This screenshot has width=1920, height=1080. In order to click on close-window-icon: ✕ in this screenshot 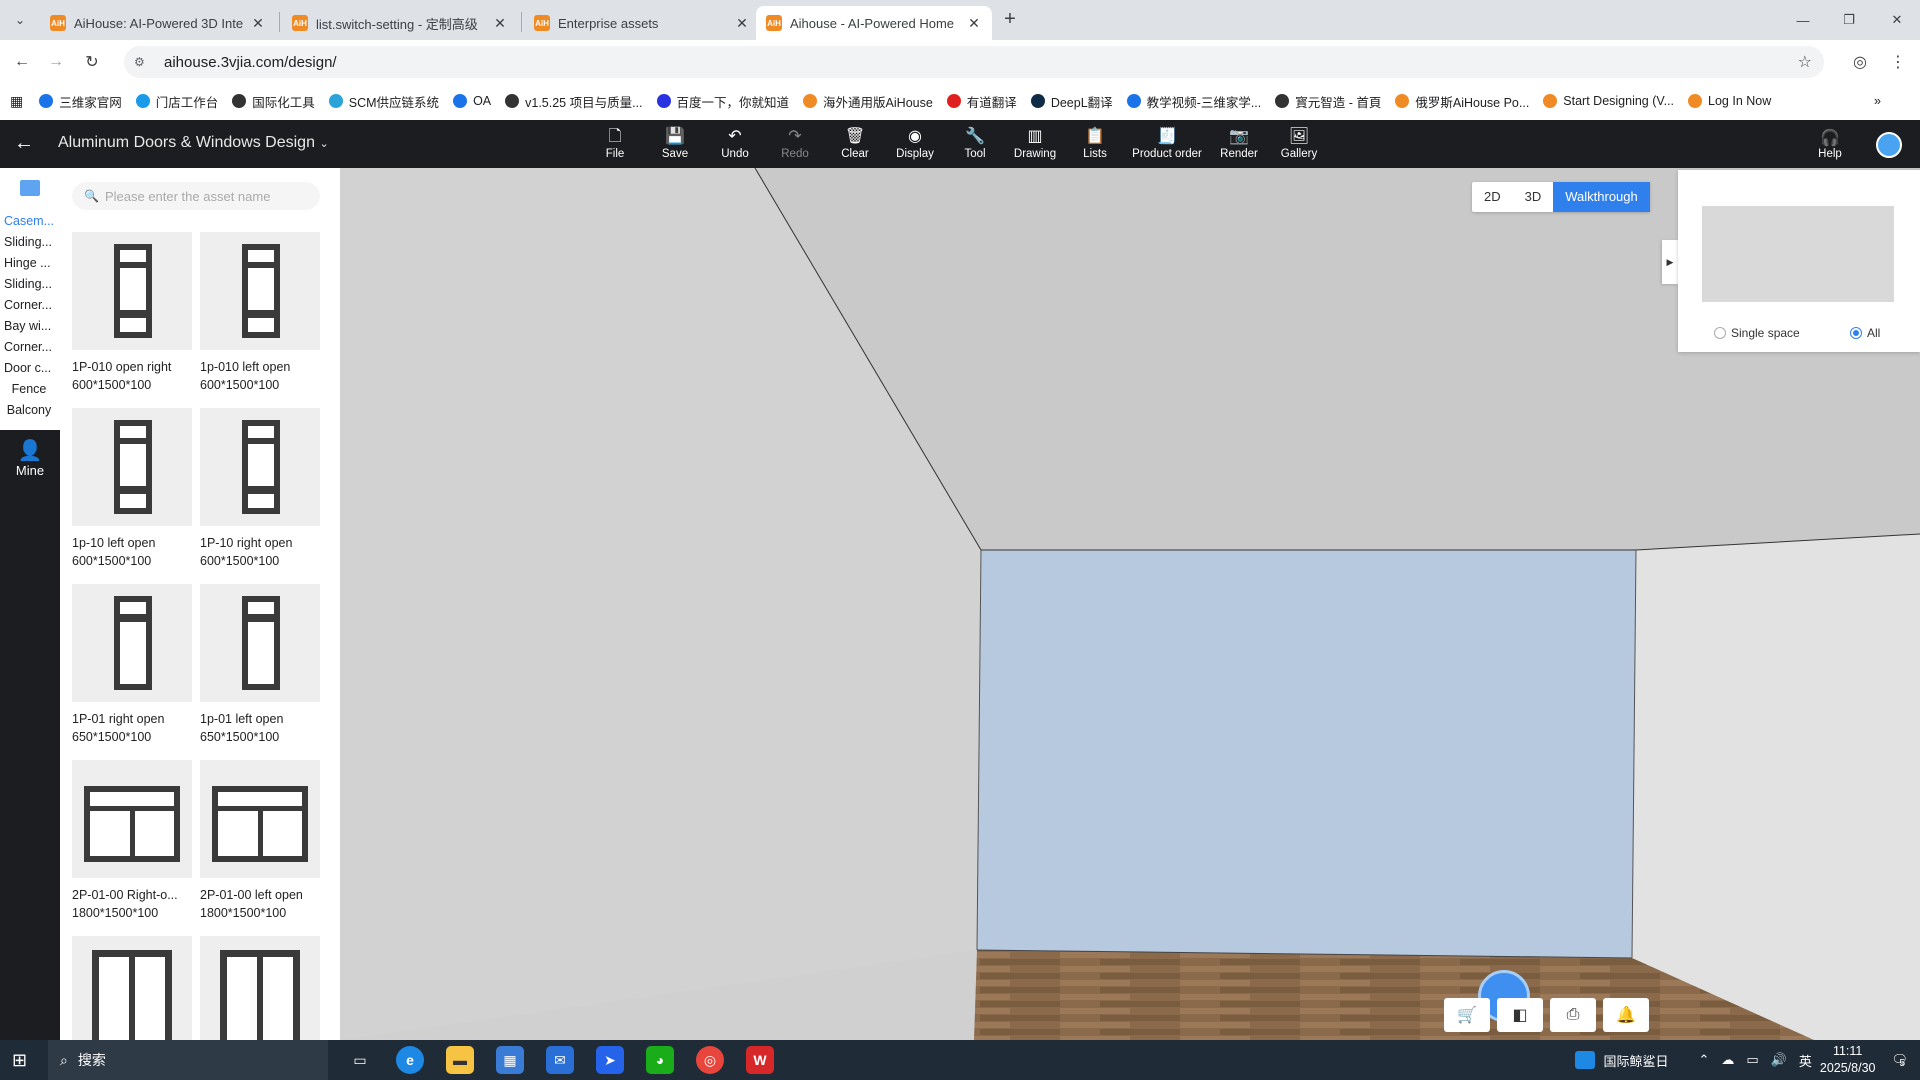, I will do `click(1897, 20)`.